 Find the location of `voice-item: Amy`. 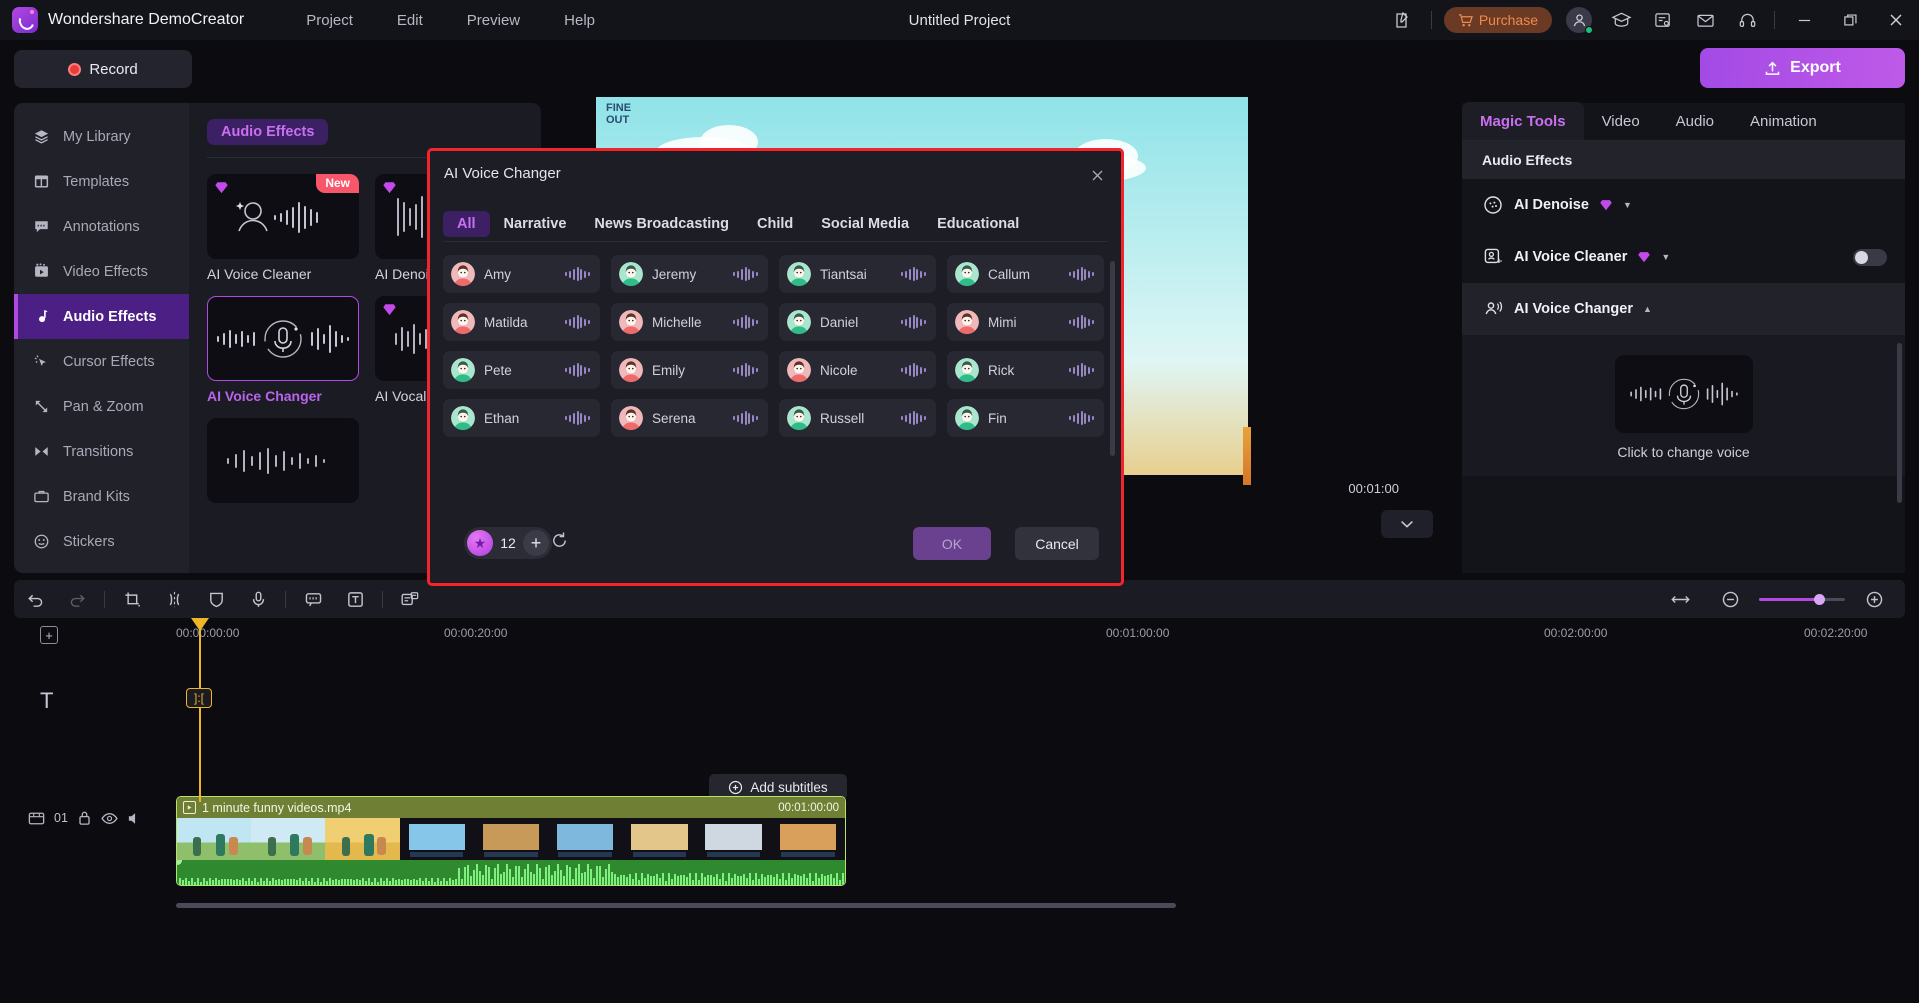

voice-item: Amy is located at coordinates (521, 274).